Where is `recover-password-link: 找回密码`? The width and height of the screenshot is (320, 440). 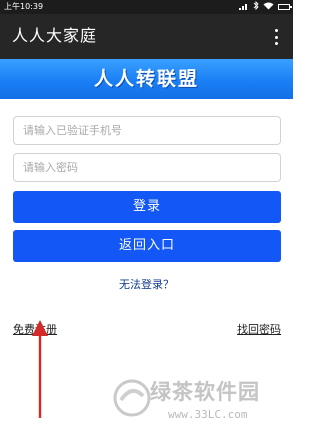
recover-password-link: 找回密码 is located at coordinates (259, 329).